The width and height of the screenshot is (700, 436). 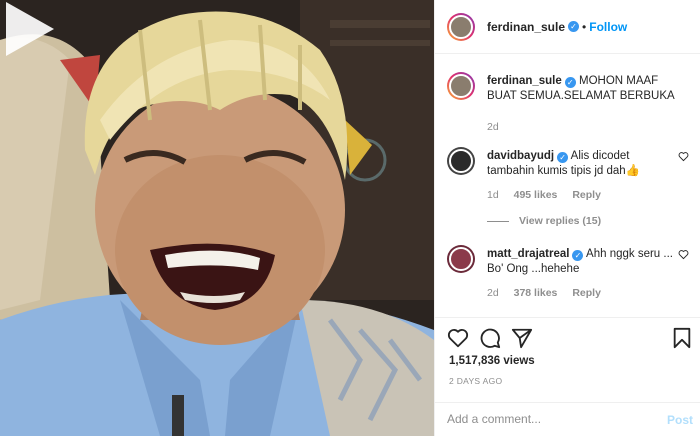 I want to click on comment-likes: 378 likes, so click(x=536, y=293).